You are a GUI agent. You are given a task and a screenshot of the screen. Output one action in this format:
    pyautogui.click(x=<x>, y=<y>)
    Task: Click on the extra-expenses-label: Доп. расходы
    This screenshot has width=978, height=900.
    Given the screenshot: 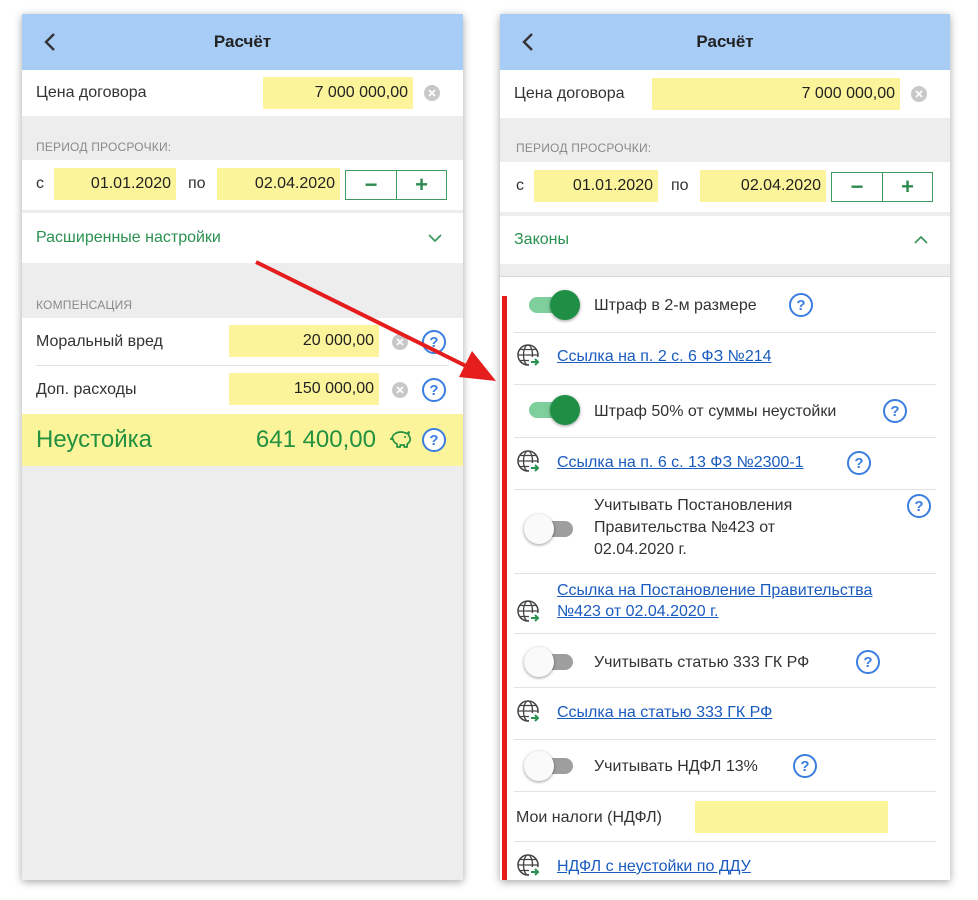 What is the action you would take?
    pyautogui.click(x=86, y=389)
    